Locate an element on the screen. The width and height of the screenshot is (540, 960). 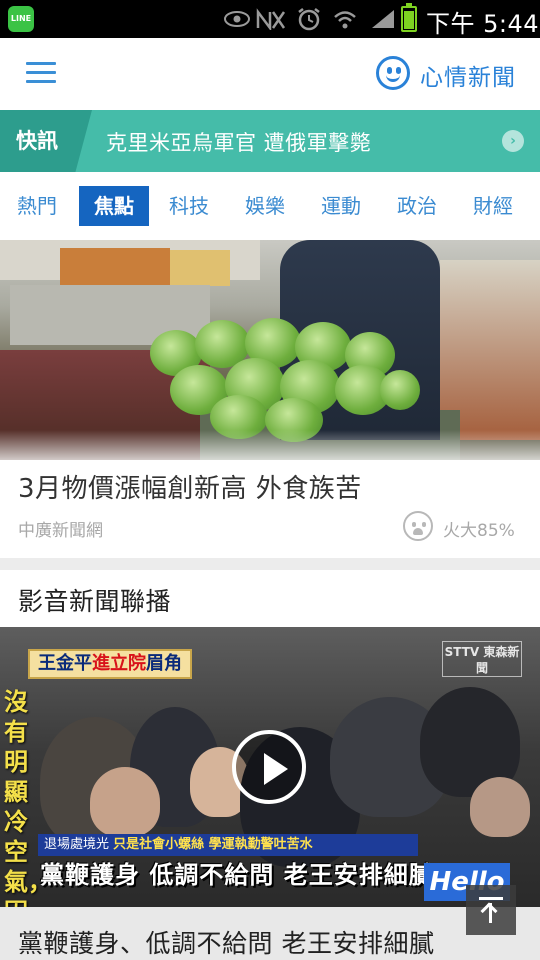
category-tabs: 熱門 焦點 科技 娛樂 運動 政治 財經 is located at coordinates (270, 206).